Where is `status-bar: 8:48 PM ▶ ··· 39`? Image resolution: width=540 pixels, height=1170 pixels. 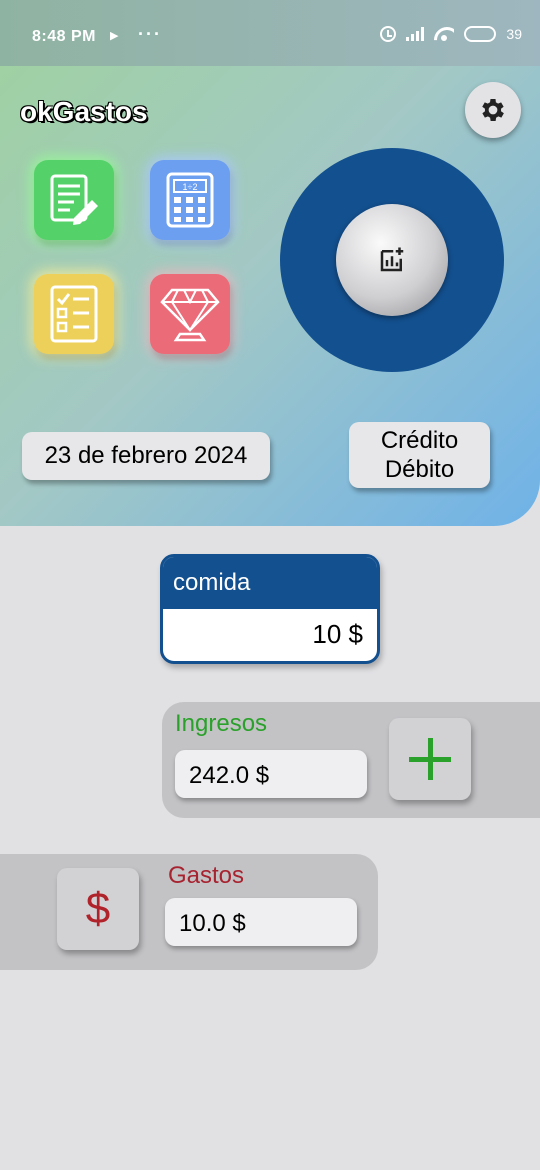
status-bar: 8:48 PM ▶ ··· 39 is located at coordinates (270, 33).